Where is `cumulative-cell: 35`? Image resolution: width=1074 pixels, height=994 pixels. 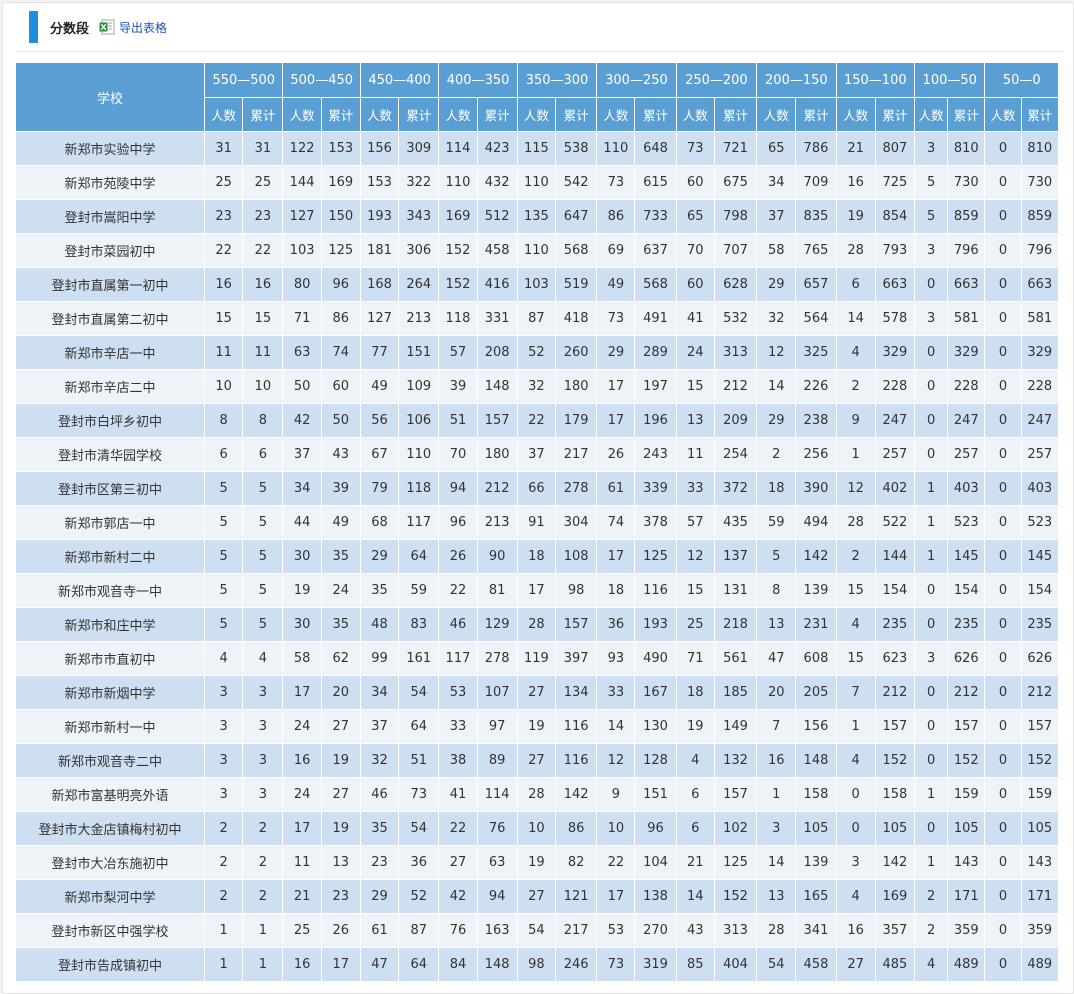
cumulative-cell: 35 is located at coordinates (340, 556).